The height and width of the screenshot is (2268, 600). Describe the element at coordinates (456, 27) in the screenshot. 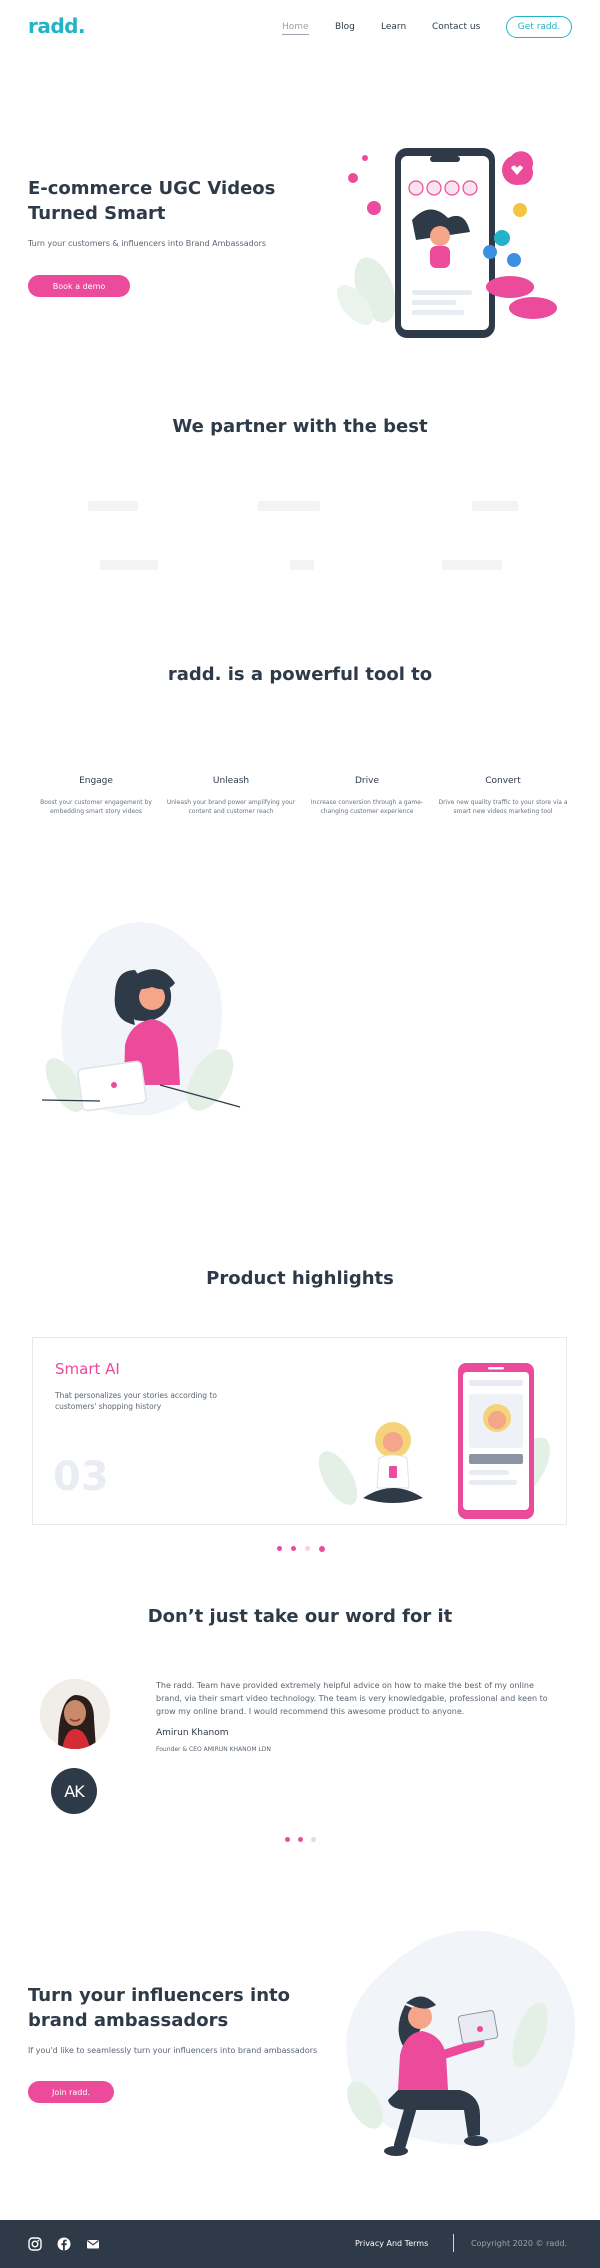

I see `nav-contact: Contact us` at that location.